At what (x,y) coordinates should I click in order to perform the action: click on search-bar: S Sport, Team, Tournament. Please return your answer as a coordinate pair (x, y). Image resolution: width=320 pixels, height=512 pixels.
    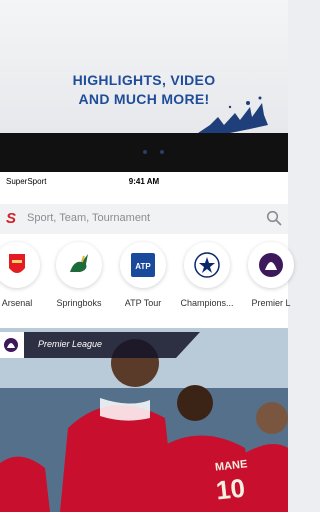
    Looking at the image, I should click on (144, 219).